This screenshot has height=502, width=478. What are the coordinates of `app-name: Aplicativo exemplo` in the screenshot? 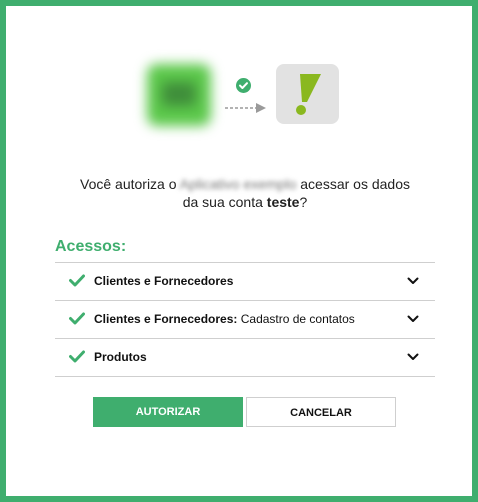 It's located at (238, 184).